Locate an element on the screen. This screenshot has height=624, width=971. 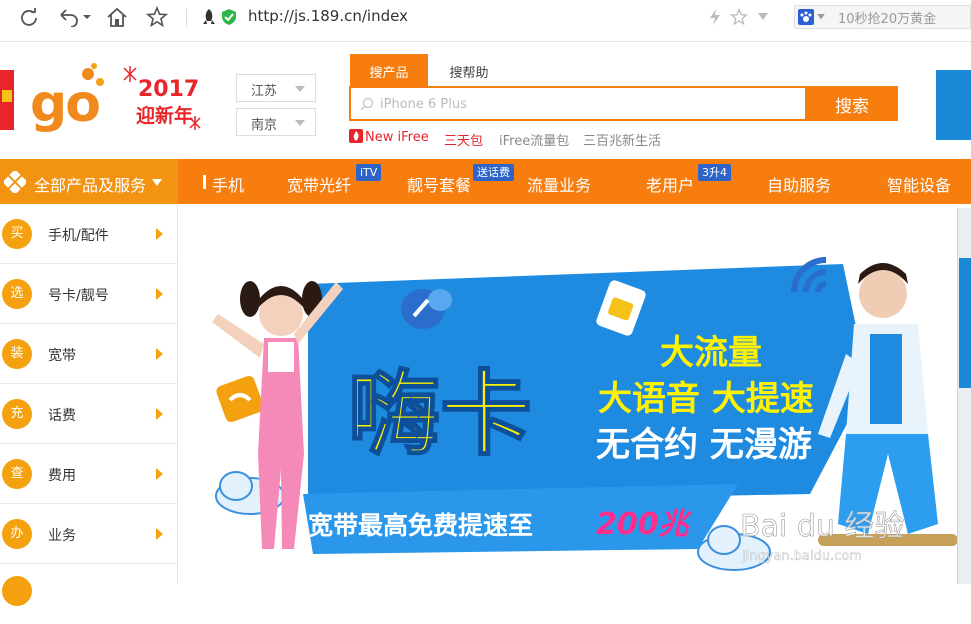
extension-text: 10秒抢20万黄金 is located at coordinates (887, 19).